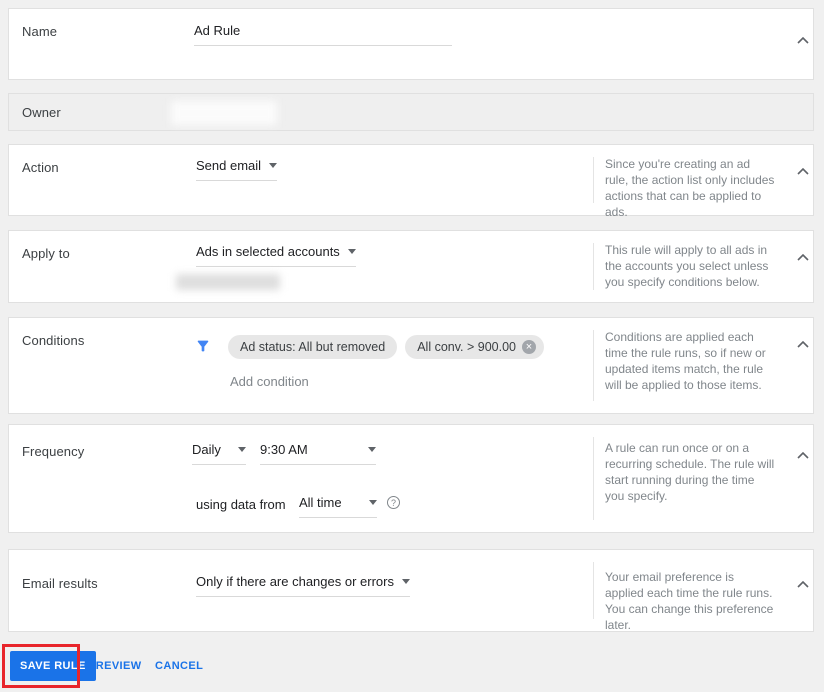  What do you see at coordinates (53, 340) in the screenshot?
I see `conditions-field-label: Conditions` at bounding box center [53, 340].